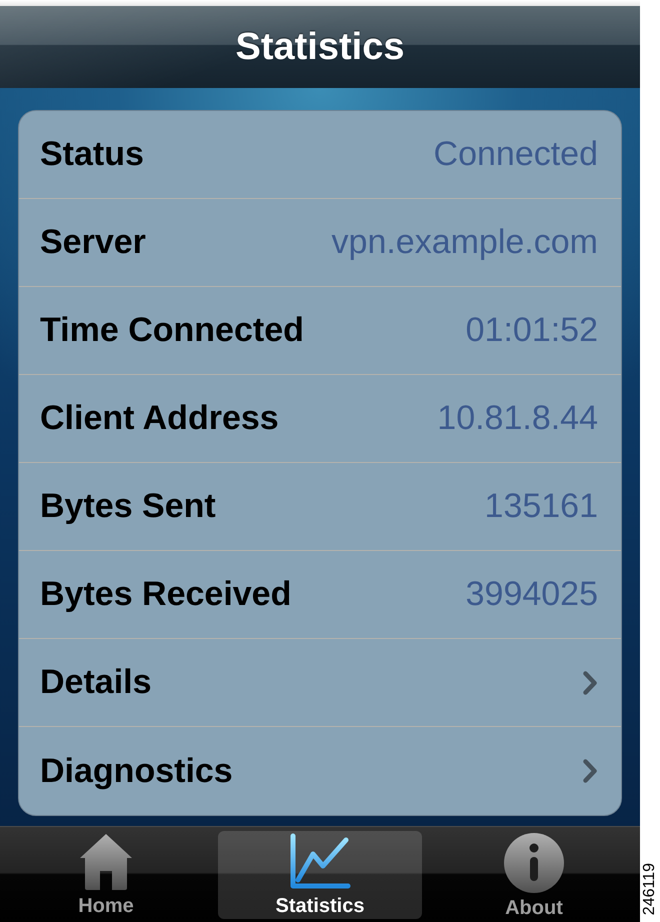 Image resolution: width=660 pixels, height=922 pixels. Describe the element at coordinates (320, 683) in the screenshot. I see `menu-row: Details` at that location.